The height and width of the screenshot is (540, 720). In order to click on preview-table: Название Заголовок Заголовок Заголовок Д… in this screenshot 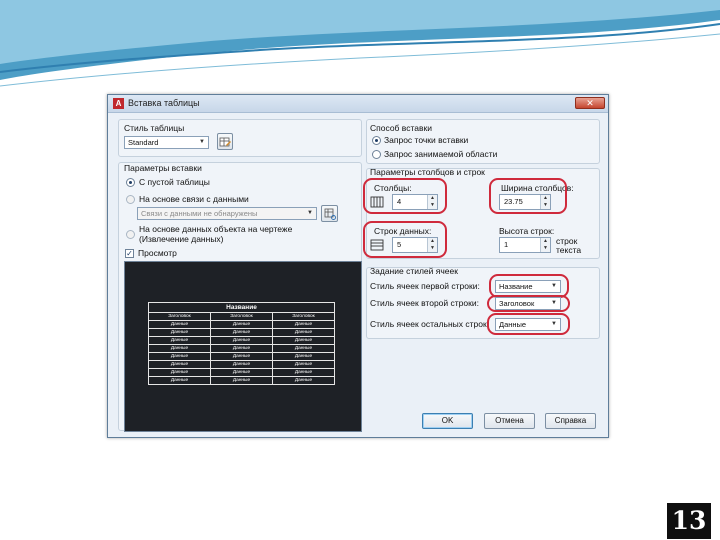, I will do `click(241, 343)`.